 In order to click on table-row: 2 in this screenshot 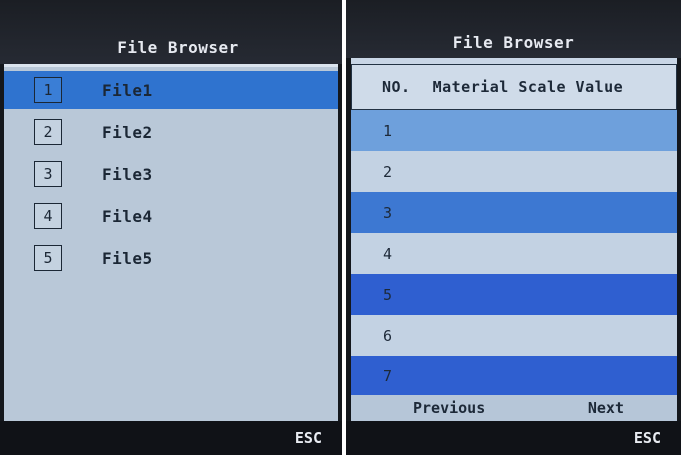, I will do `click(514, 171)`.